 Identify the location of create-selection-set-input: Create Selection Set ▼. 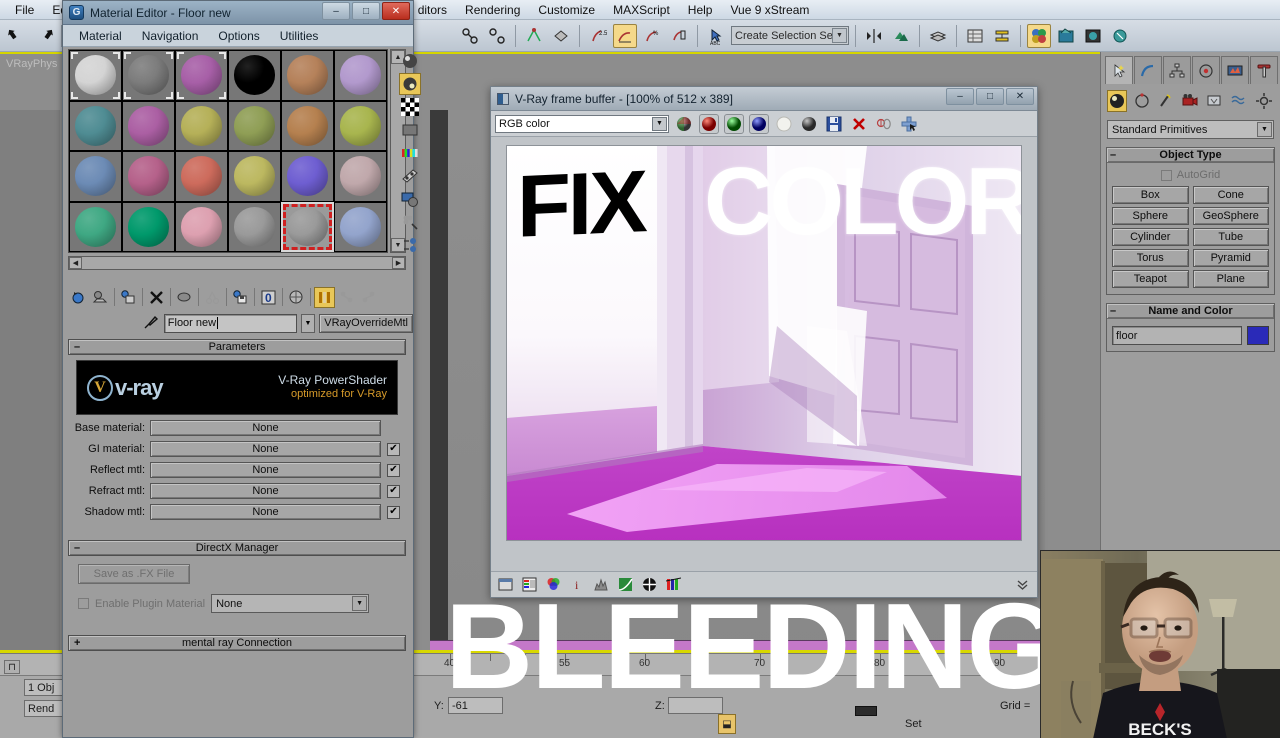
(790, 35).